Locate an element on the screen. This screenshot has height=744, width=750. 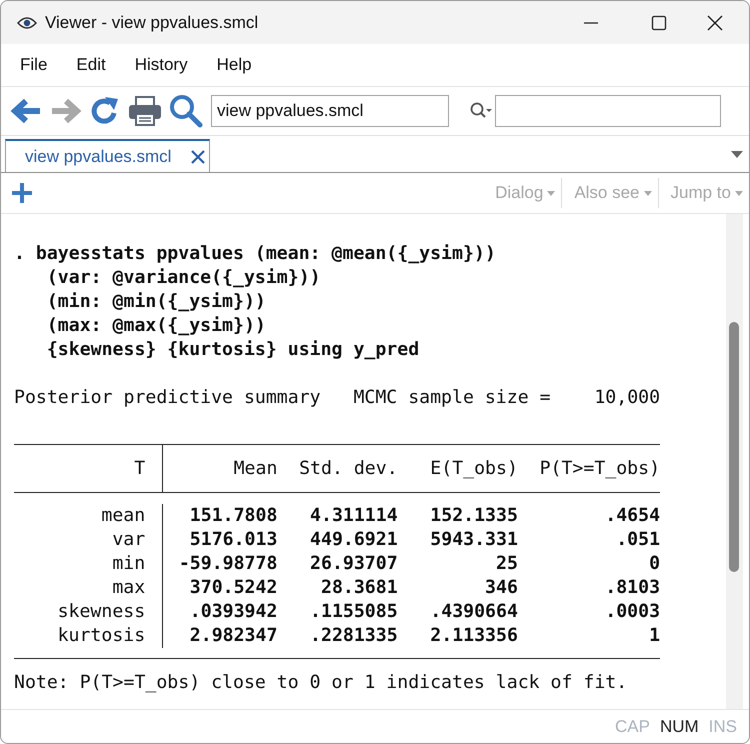
add-button is located at coordinates (22, 193).